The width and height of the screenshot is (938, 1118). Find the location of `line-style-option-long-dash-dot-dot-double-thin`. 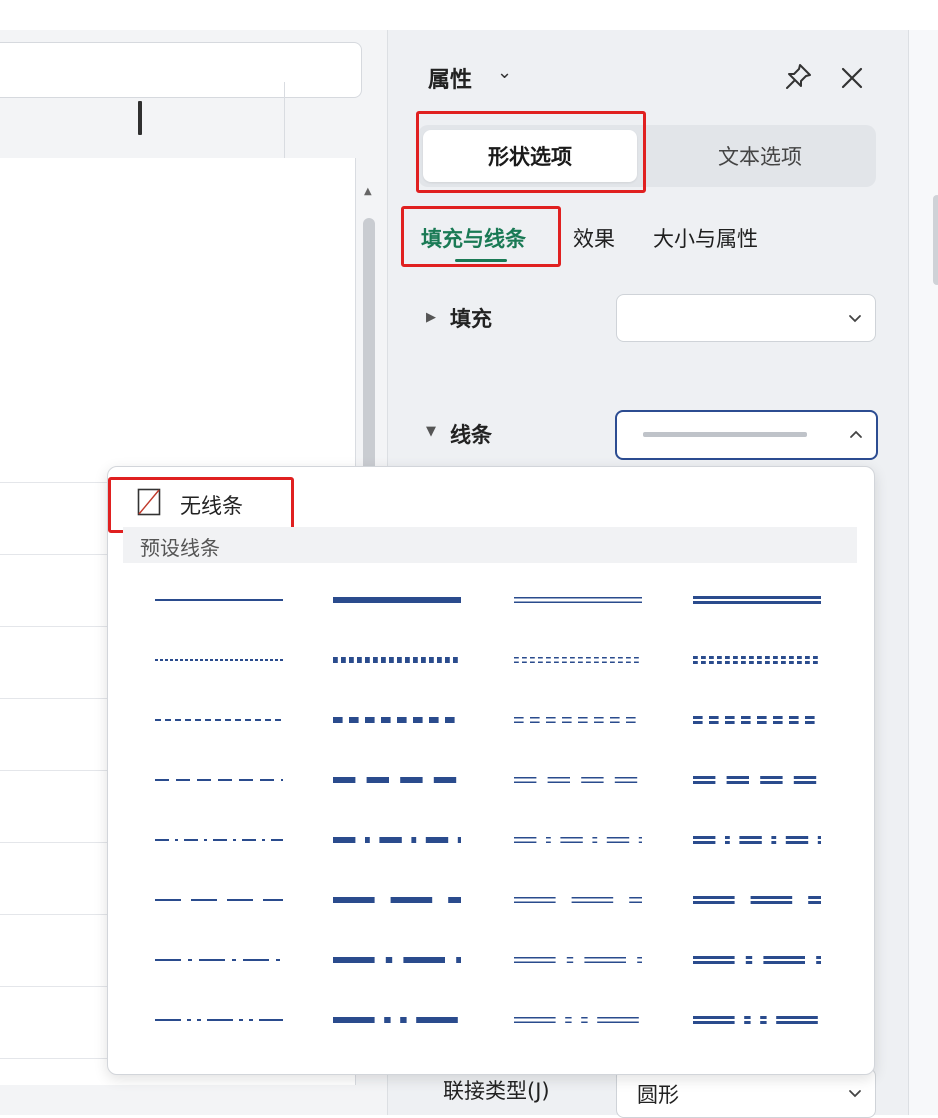

line-style-option-long-dash-dot-dot-double-thin is located at coordinates (579, 1020).